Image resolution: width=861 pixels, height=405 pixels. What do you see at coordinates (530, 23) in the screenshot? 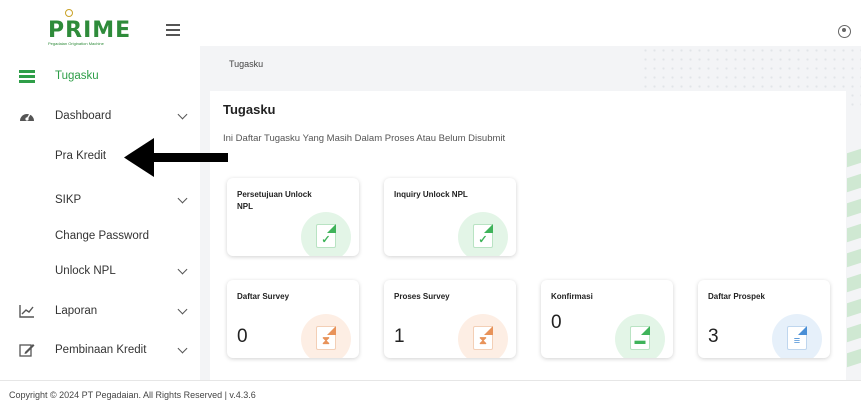
I see `top-bar` at bounding box center [530, 23].